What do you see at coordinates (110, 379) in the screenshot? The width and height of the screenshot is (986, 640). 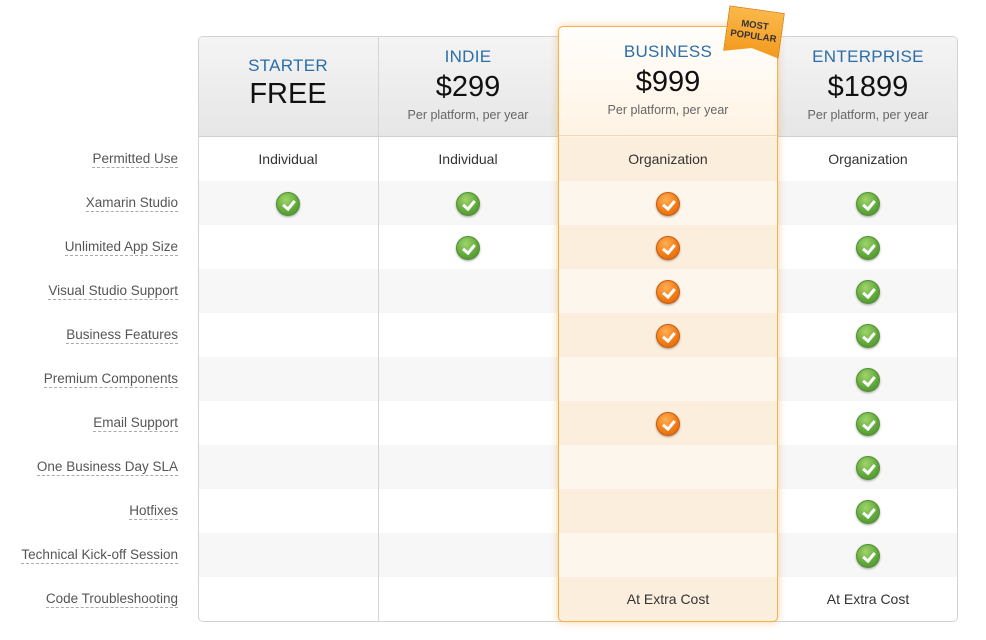 I see `feature-label: Premium Components` at bounding box center [110, 379].